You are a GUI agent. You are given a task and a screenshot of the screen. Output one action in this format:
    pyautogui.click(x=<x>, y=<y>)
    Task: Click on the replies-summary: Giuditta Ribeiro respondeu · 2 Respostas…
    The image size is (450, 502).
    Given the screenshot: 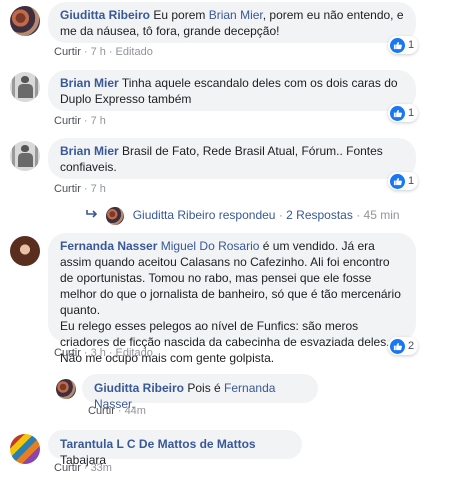 What is the action you would take?
    pyautogui.click(x=243, y=216)
    